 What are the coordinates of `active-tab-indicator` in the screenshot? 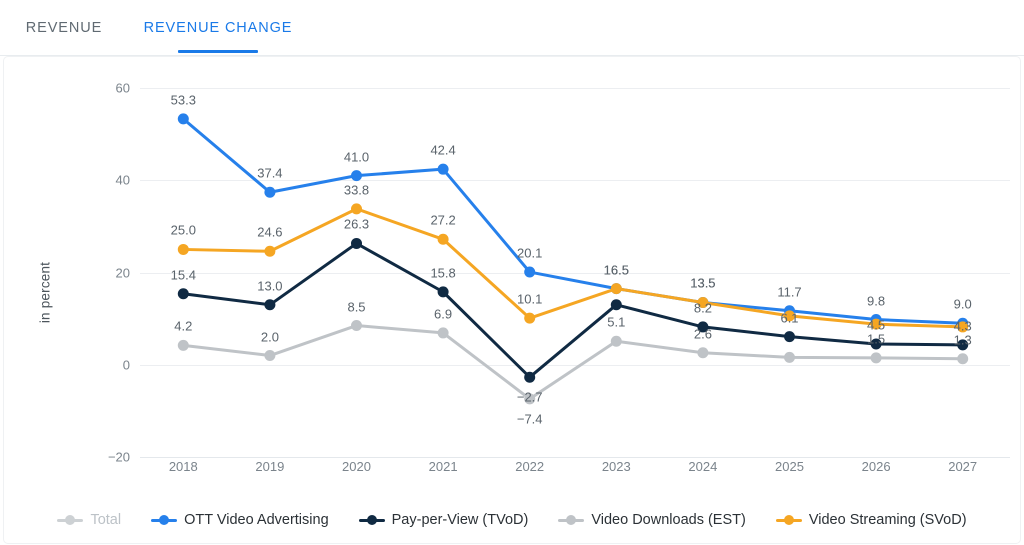 It's located at (218, 51).